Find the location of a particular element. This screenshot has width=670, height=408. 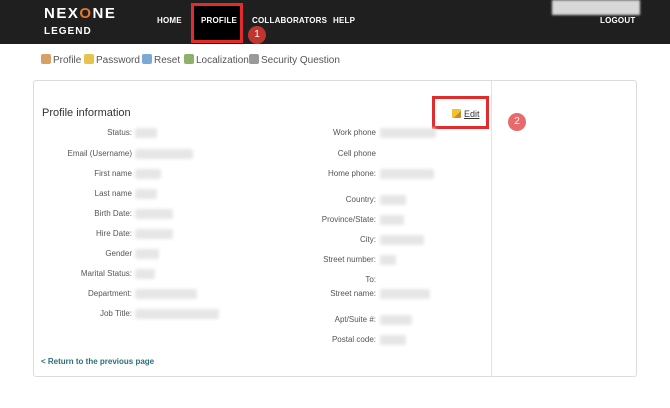

field-label: Job Title: is located at coordinates (115, 313).